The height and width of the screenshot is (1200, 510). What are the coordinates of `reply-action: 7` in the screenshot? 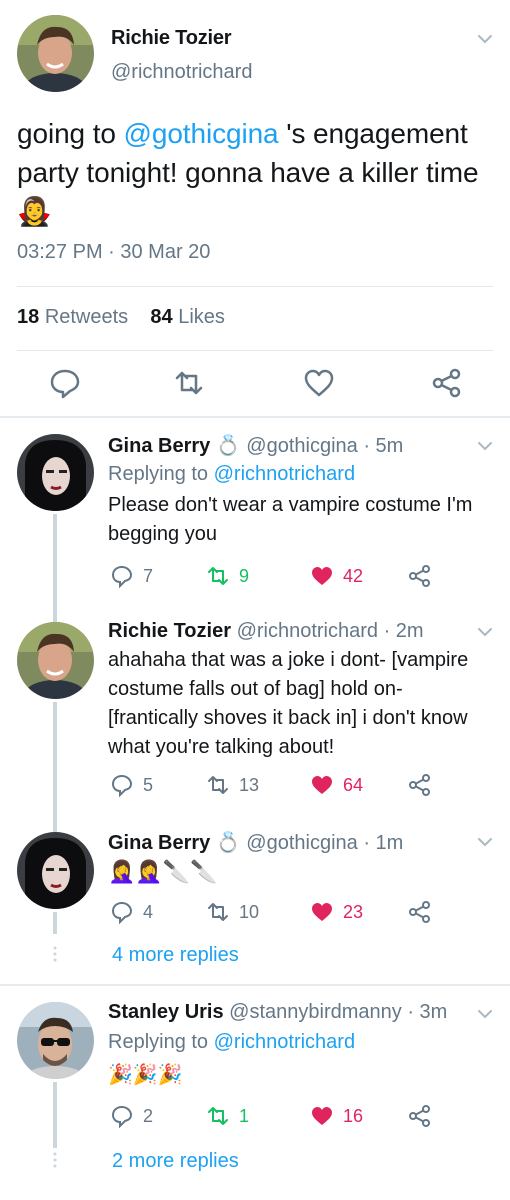 It's located at (131, 576).